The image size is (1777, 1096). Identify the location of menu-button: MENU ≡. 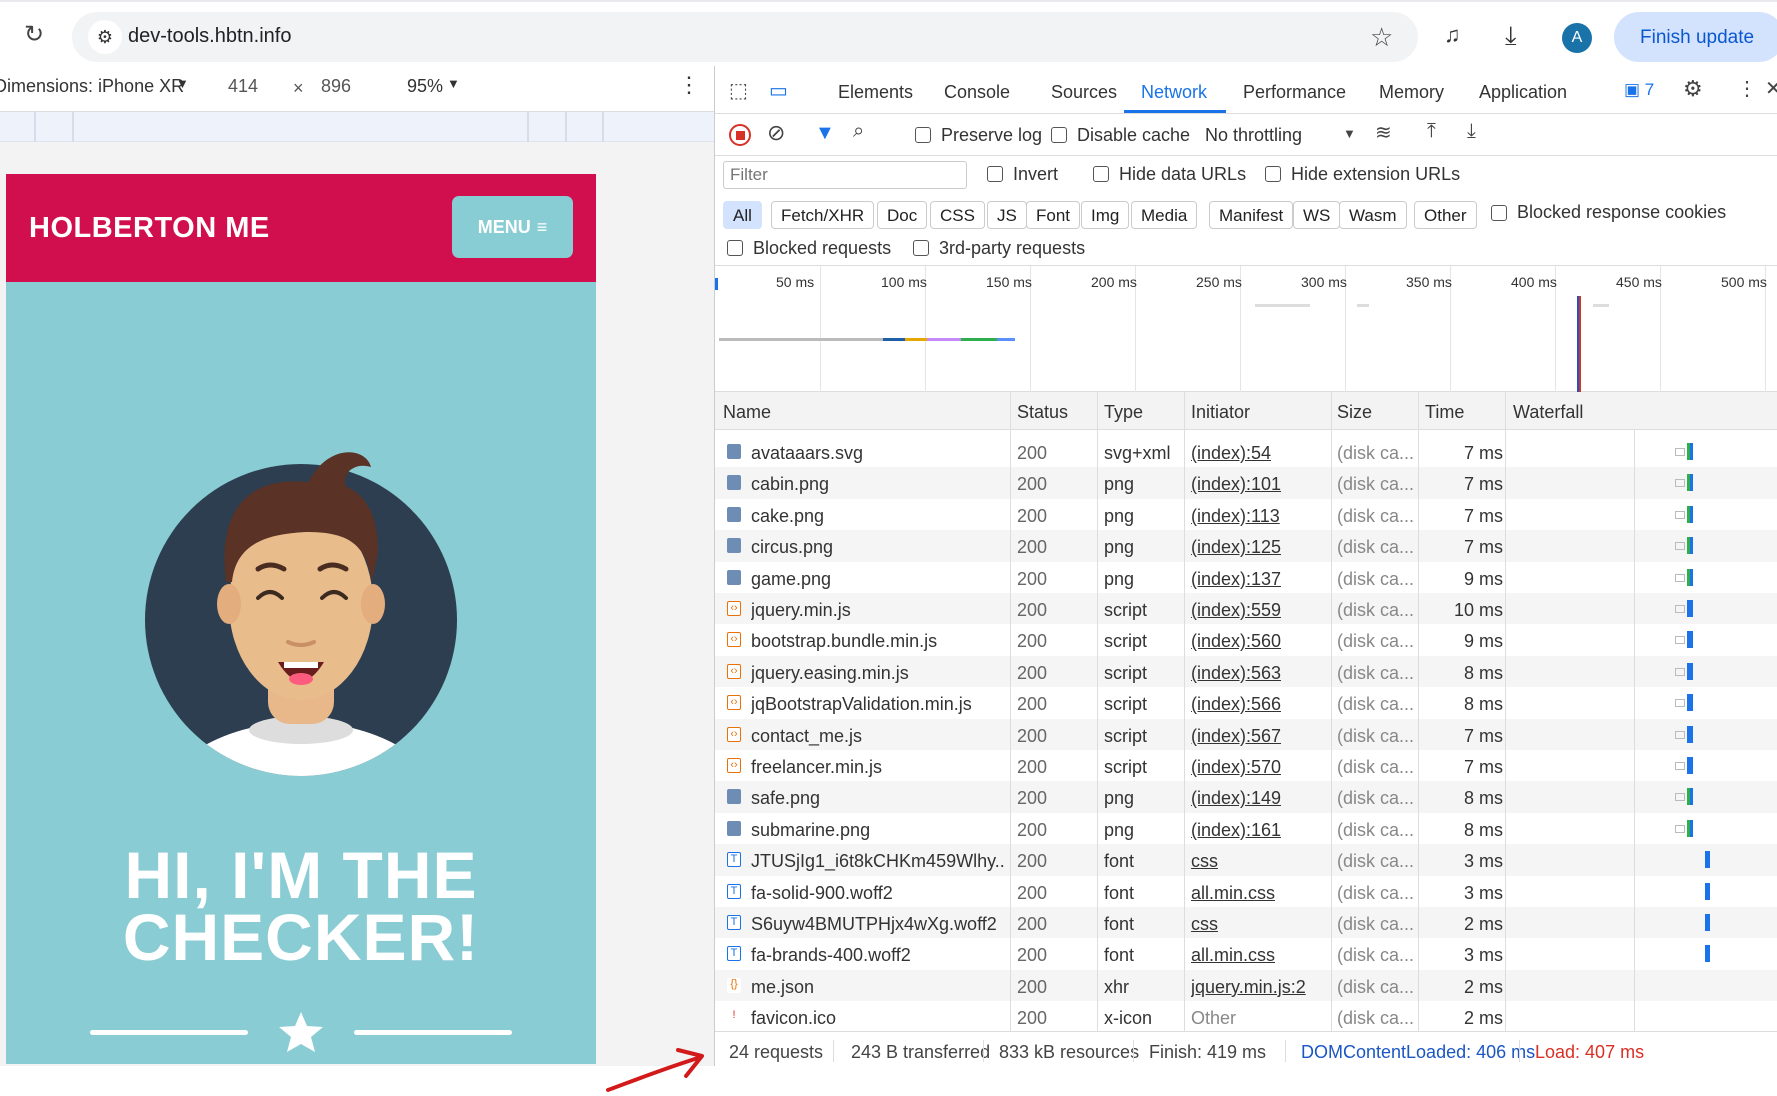
(512, 227).